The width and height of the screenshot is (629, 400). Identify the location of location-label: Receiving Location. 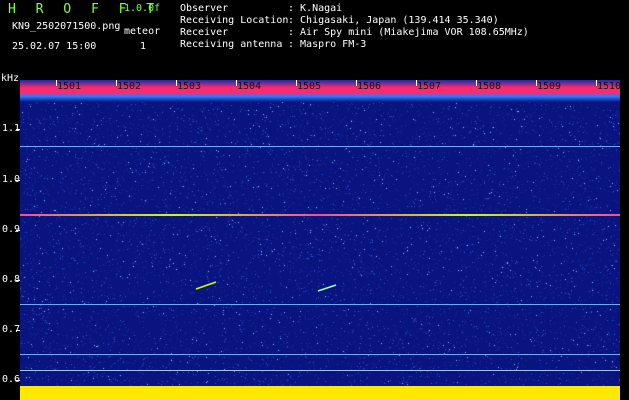
(234, 20).